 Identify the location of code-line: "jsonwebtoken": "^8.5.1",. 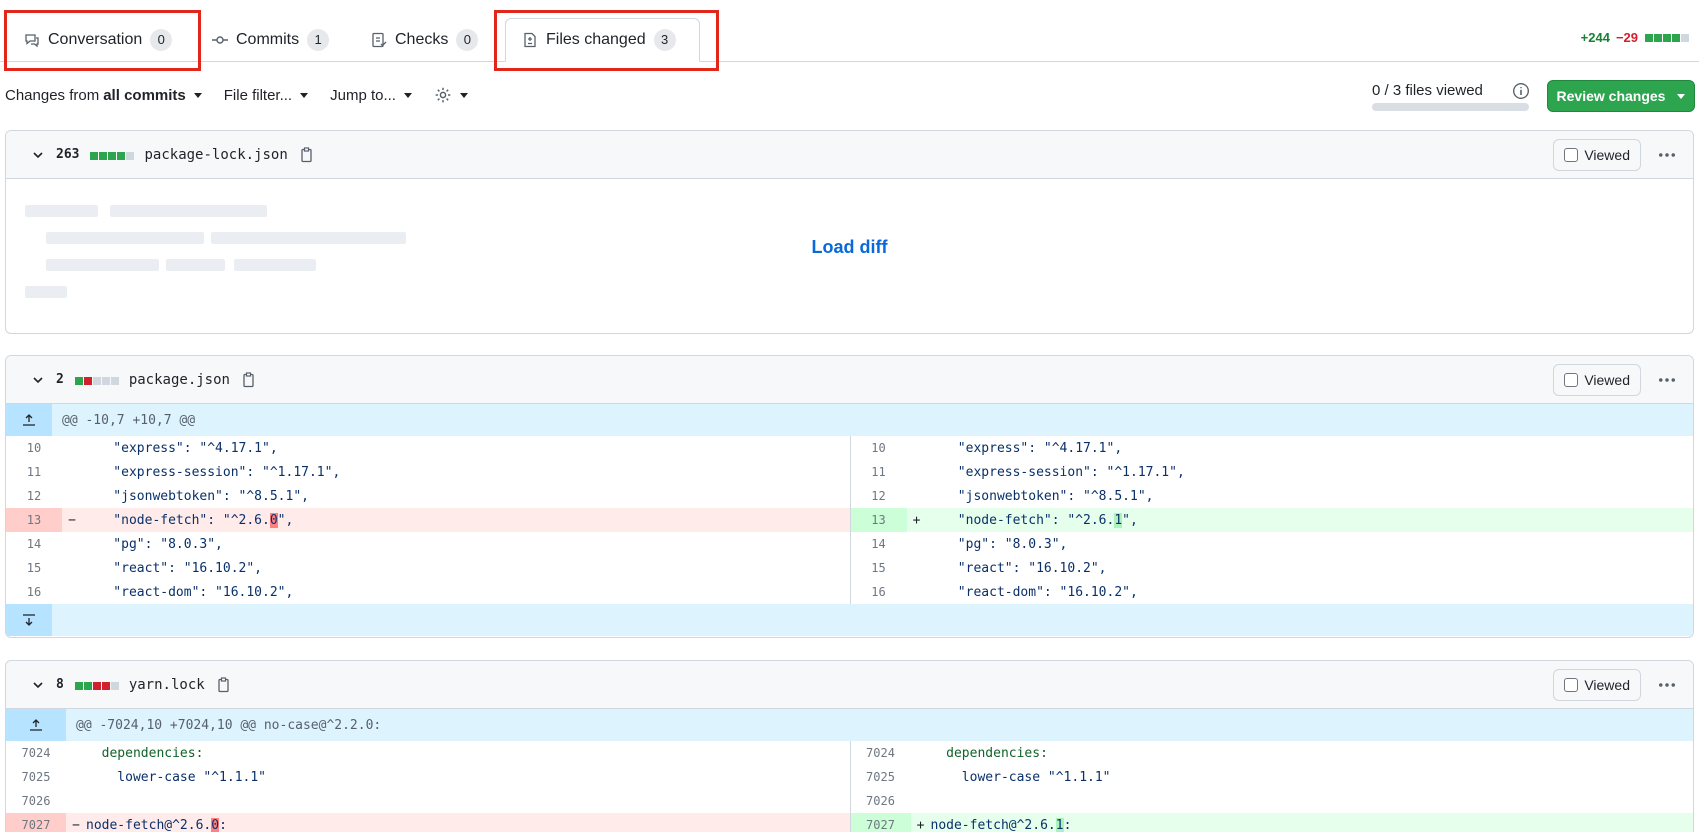
(195, 496).